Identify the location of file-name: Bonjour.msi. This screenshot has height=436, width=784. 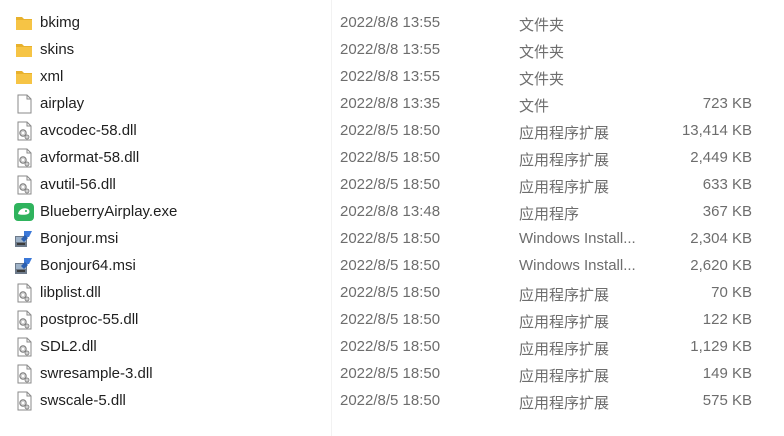
(79, 238).